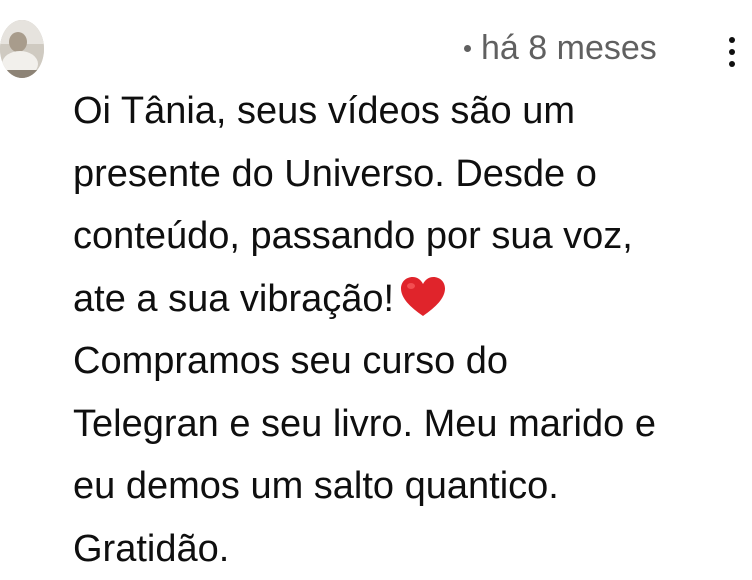 This screenshot has height=580, width=752. Describe the element at coordinates (732, 40) in the screenshot. I see `more-vert-icon` at that location.